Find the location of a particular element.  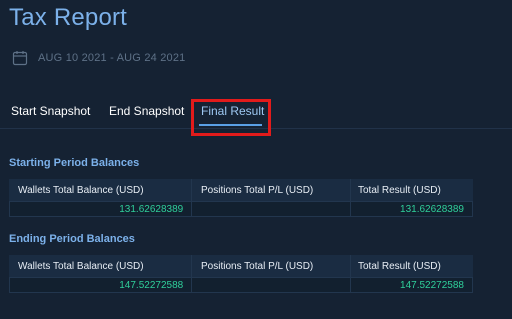

total-result-value: 147.52272588 is located at coordinates (432, 285).